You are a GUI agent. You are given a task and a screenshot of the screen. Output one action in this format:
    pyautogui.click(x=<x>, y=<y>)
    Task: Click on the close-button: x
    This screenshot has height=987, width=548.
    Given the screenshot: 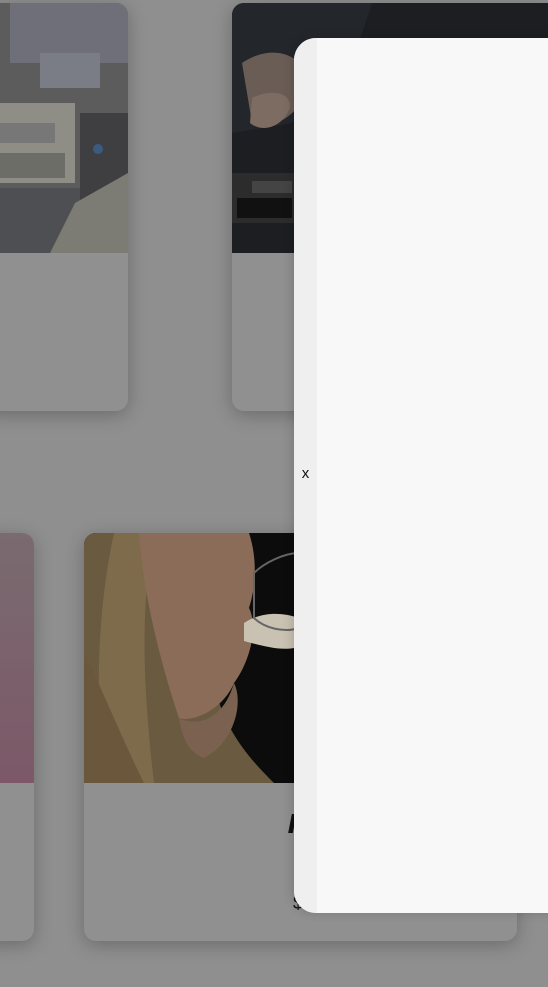 What is the action you would take?
    pyautogui.click(x=305, y=474)
    